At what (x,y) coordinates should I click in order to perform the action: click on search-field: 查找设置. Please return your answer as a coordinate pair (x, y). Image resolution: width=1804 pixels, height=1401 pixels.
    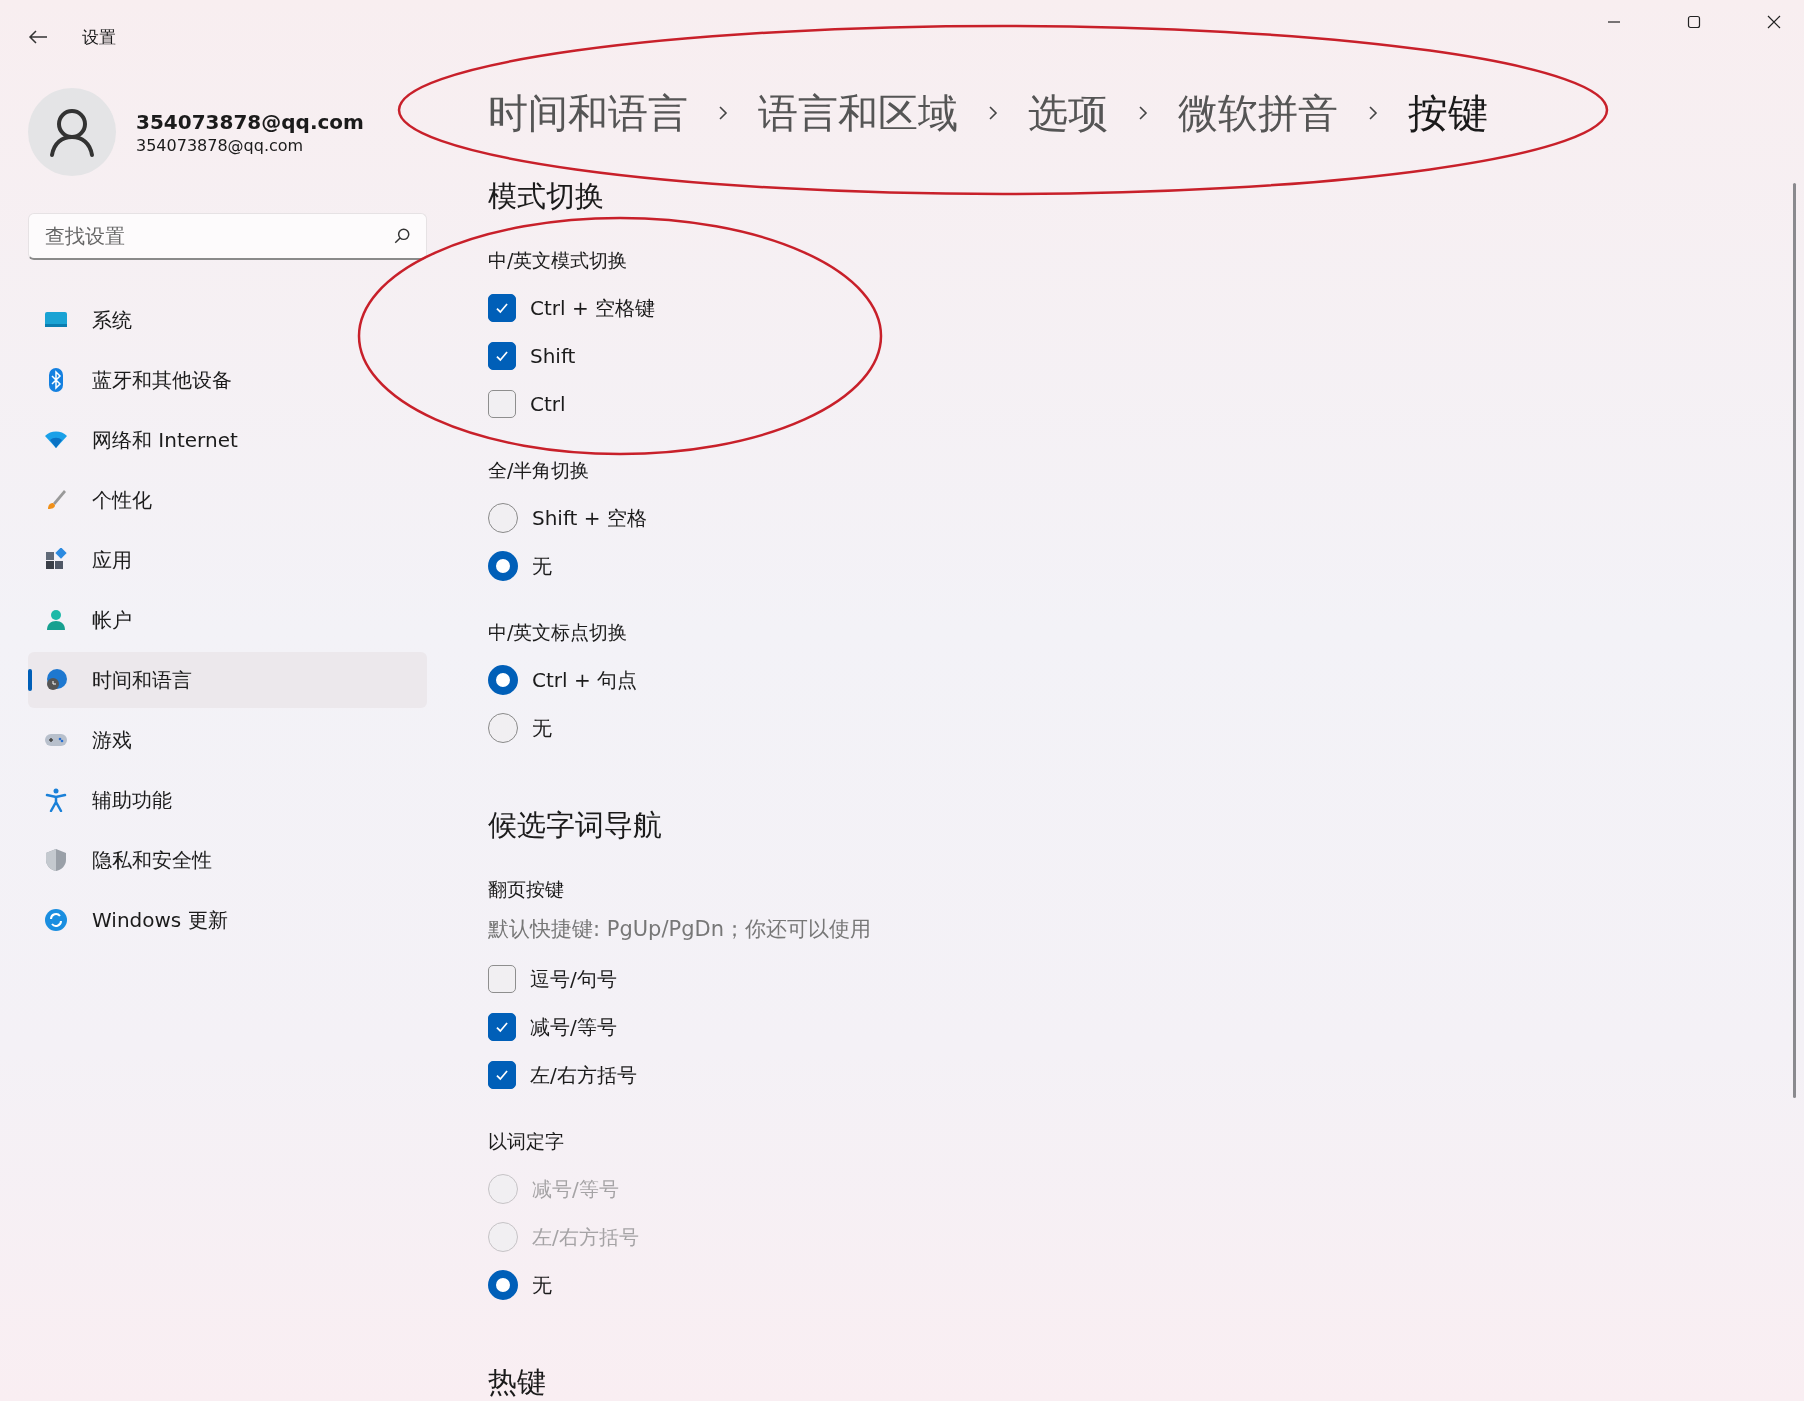
    Looking at the image, I should click on (227, 236).